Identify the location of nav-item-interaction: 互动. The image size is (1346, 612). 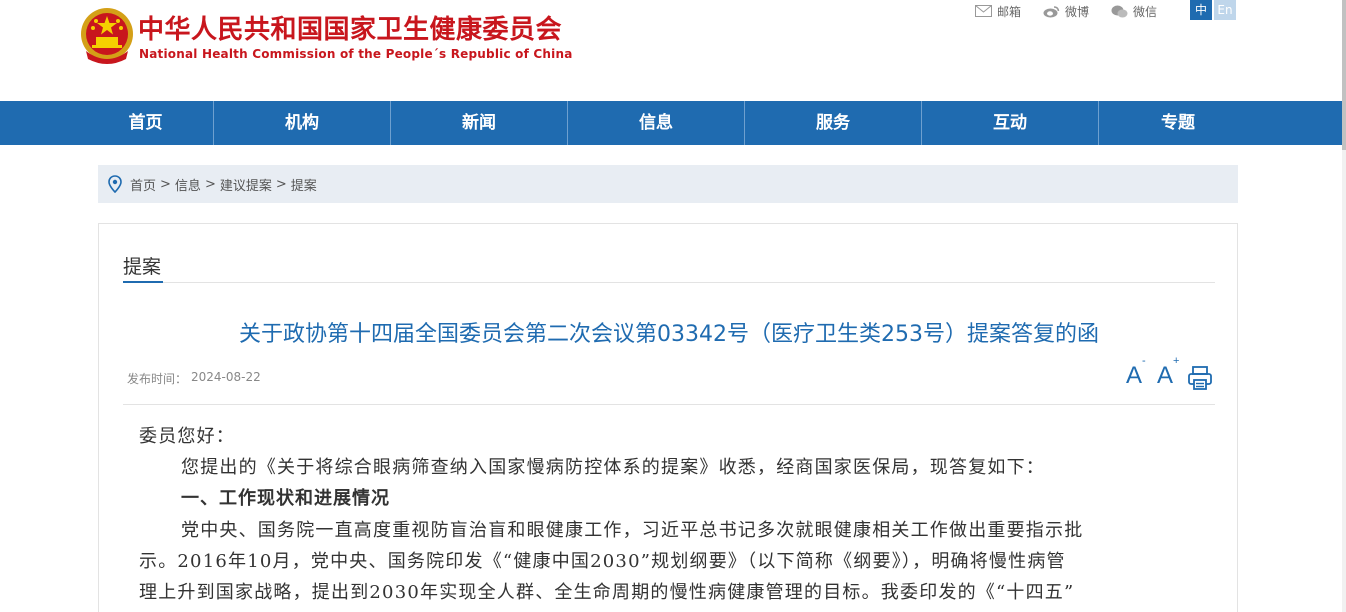
(1010, 123).